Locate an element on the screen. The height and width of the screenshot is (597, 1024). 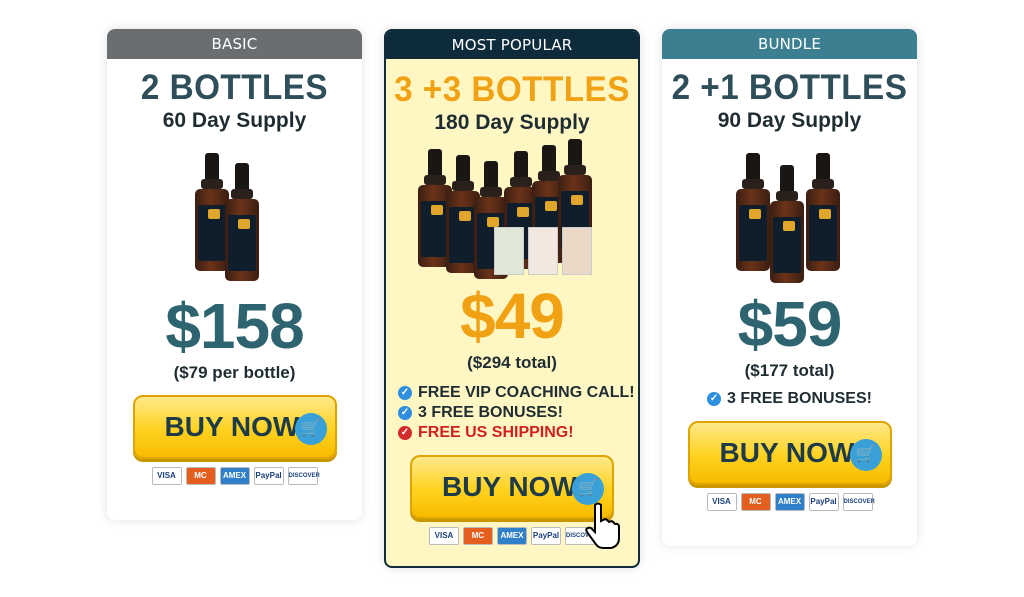
plan-price-note: ($294 total) is located at coordinates (512, 362).